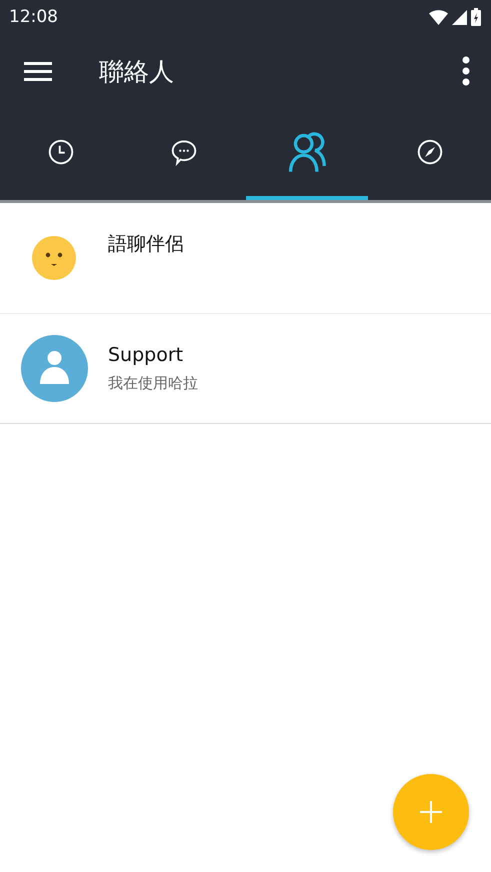  I want to click on status-time: 12:08, so click(33, 17).